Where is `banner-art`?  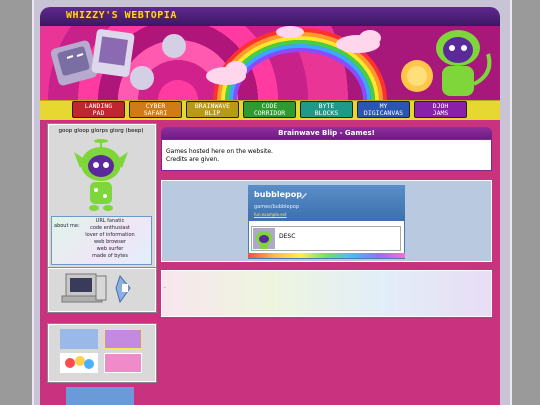 banner-art is located at coordinates (271, 63).